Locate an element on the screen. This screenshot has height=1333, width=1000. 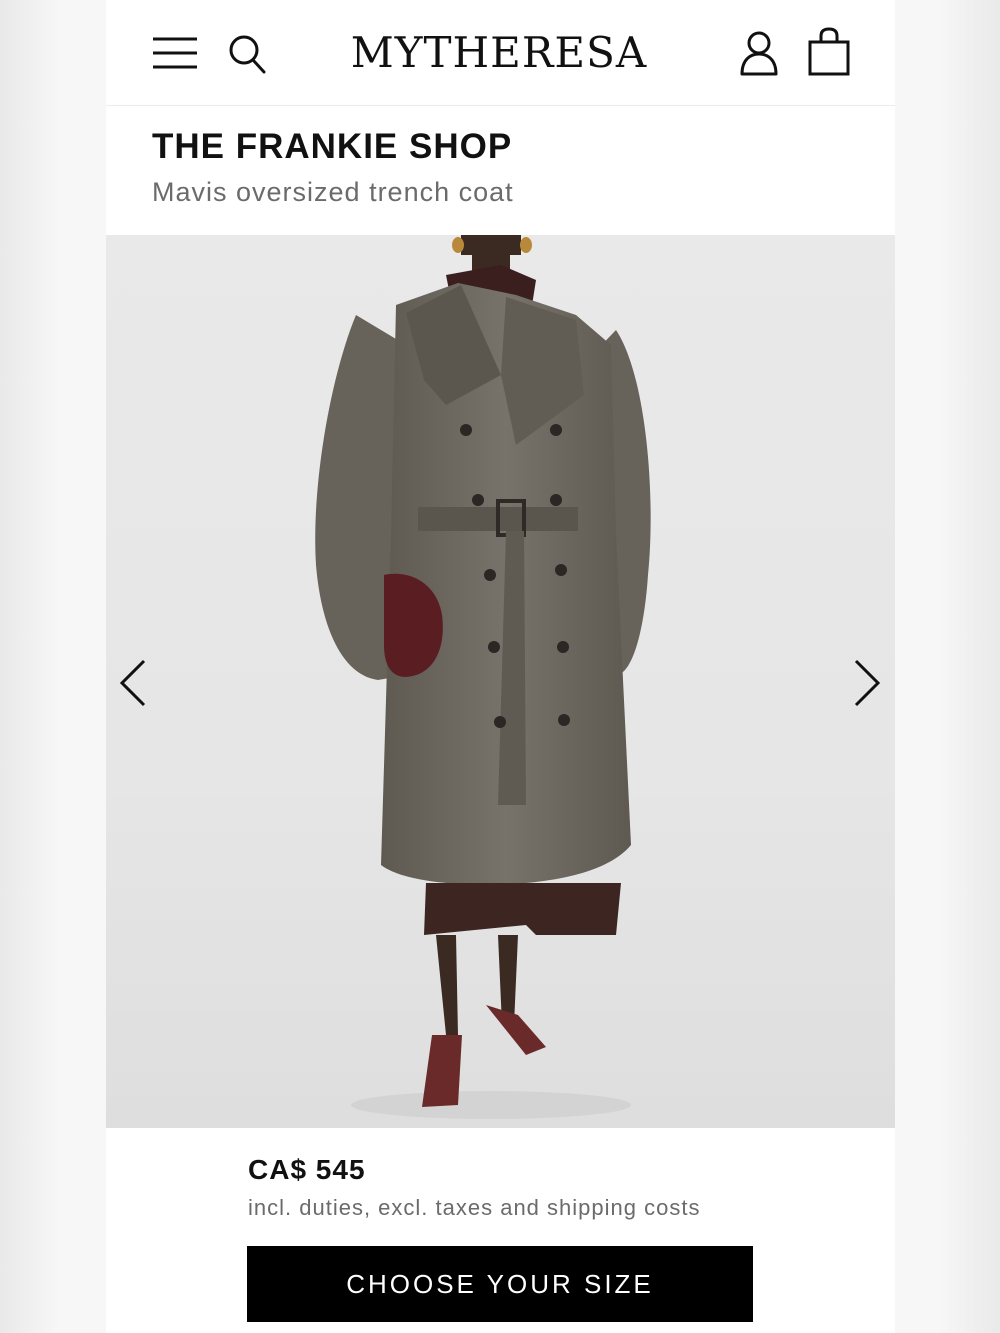
site-header: MYTHERESA is located at coordinates (500, 53).